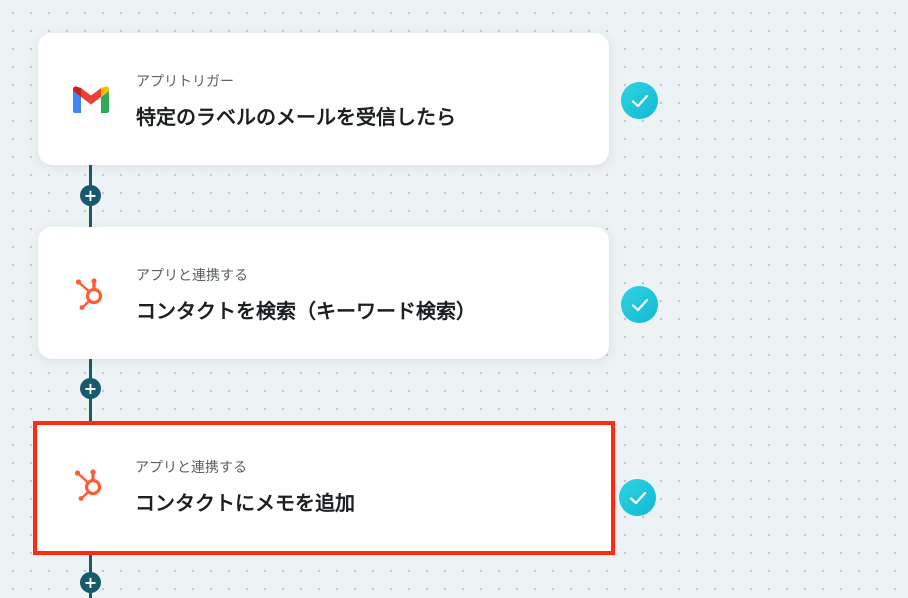  I want to click on flow-step-card-add-note: アプリと連携する コンタクトにメモを追加, so click(324, 488).